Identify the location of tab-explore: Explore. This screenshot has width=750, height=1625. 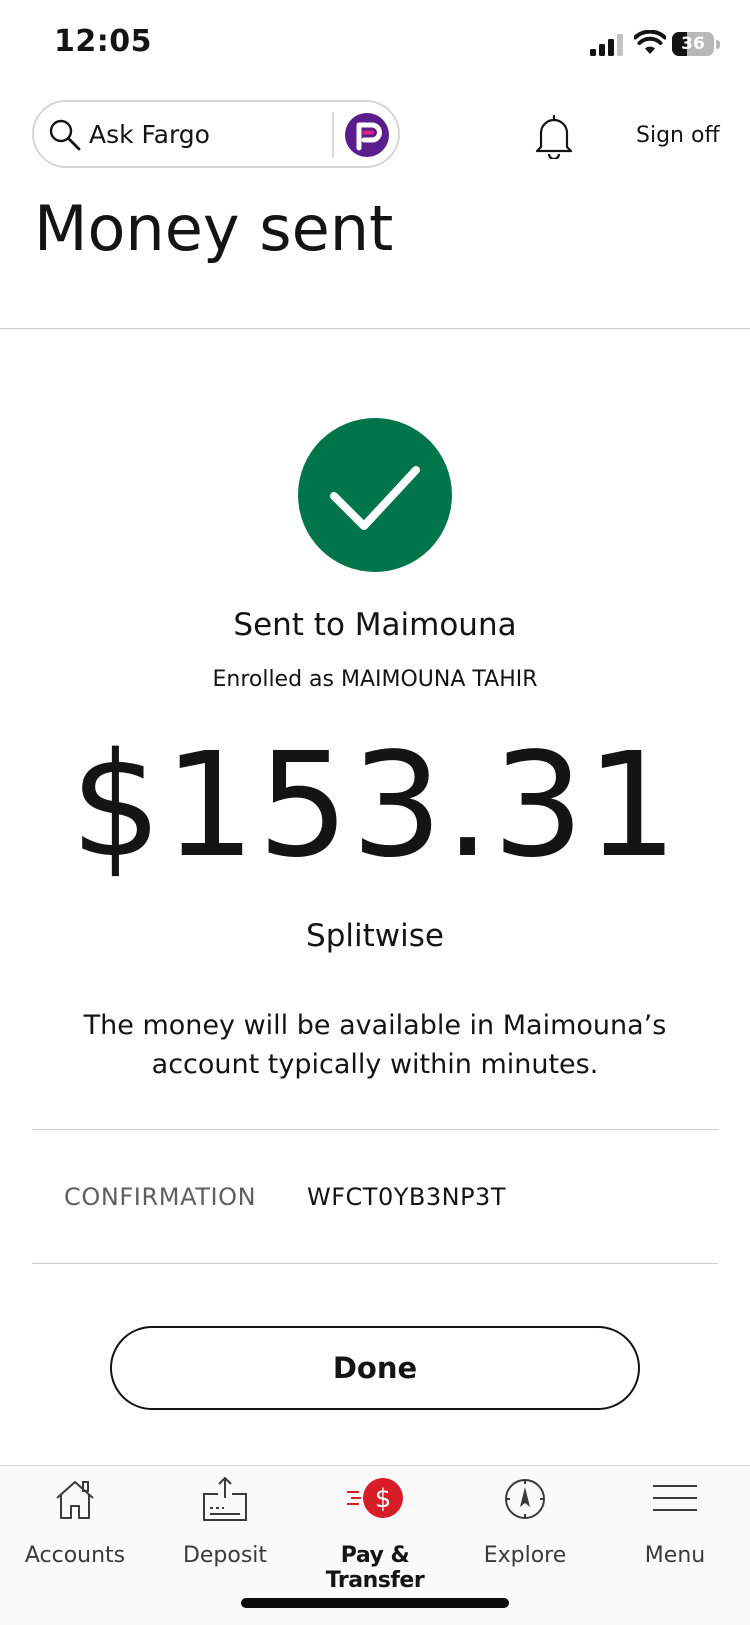
(525, 1526).